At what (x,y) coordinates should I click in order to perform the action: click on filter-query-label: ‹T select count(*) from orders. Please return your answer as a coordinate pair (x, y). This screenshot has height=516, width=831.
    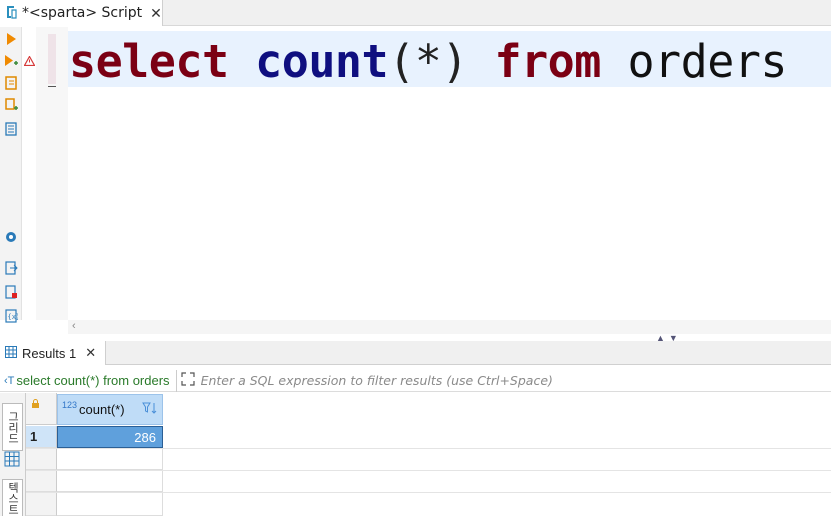
    Looking at the image, I should click on (88, 380).